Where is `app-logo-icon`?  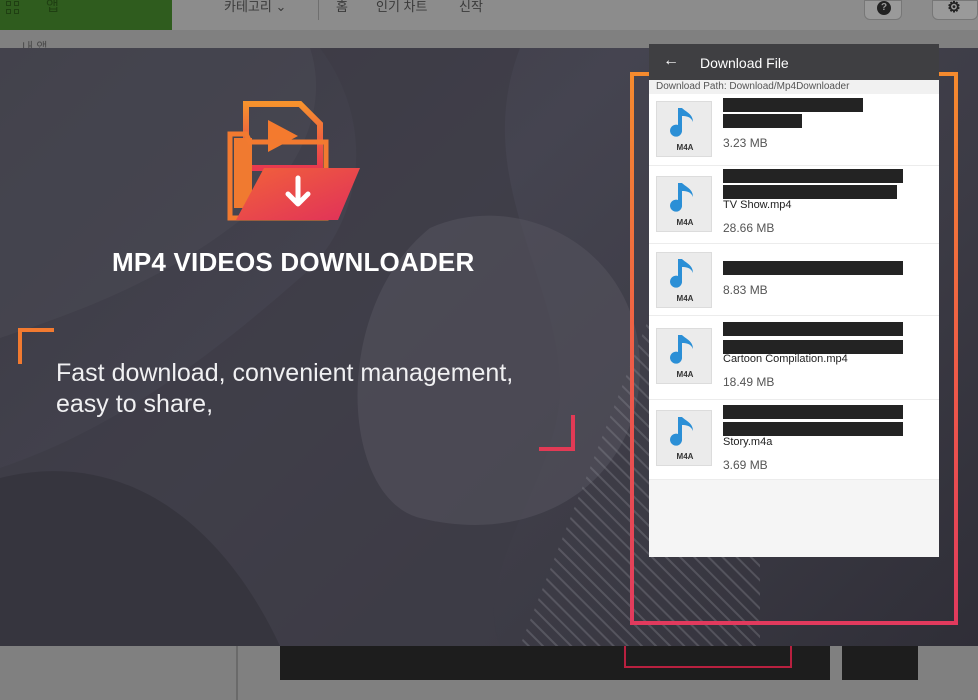 app-logo-icon is located at coordinates (293, 161).